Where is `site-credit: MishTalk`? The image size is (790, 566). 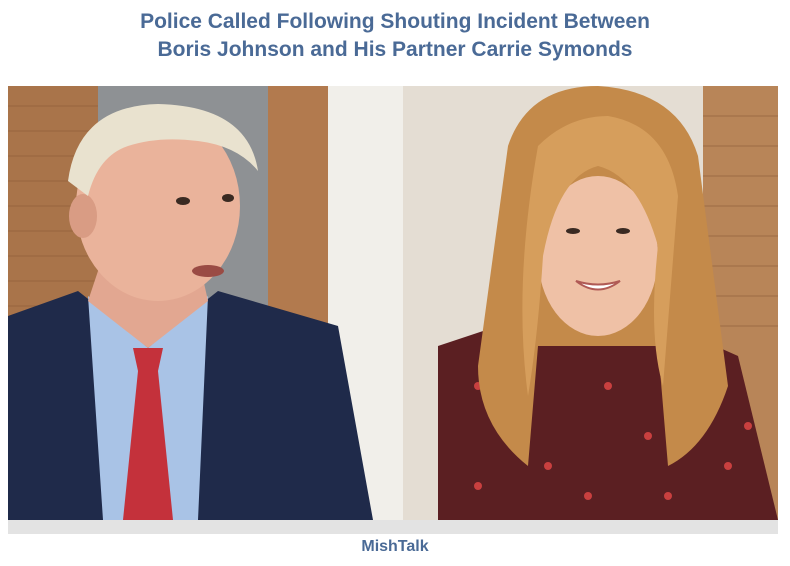 site-credit: MishTalk is located at coordinates (395, 546).